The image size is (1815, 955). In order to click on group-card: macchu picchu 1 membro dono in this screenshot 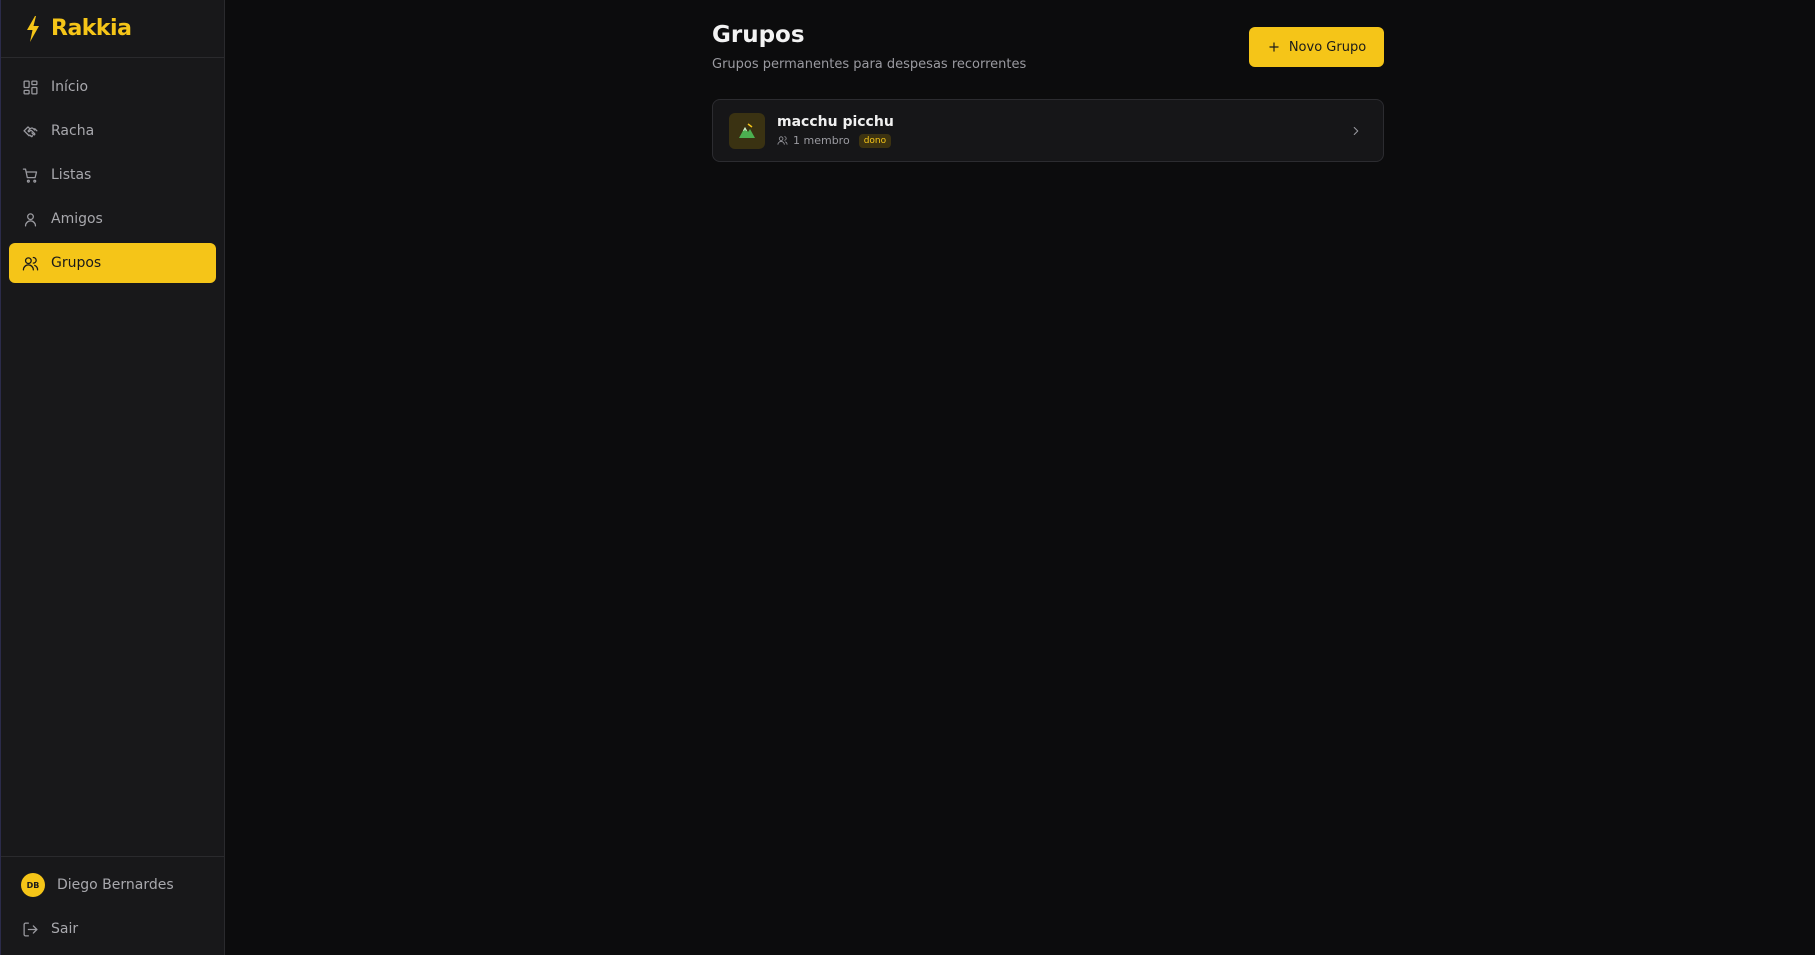, I will do `click(1048, 130)`.